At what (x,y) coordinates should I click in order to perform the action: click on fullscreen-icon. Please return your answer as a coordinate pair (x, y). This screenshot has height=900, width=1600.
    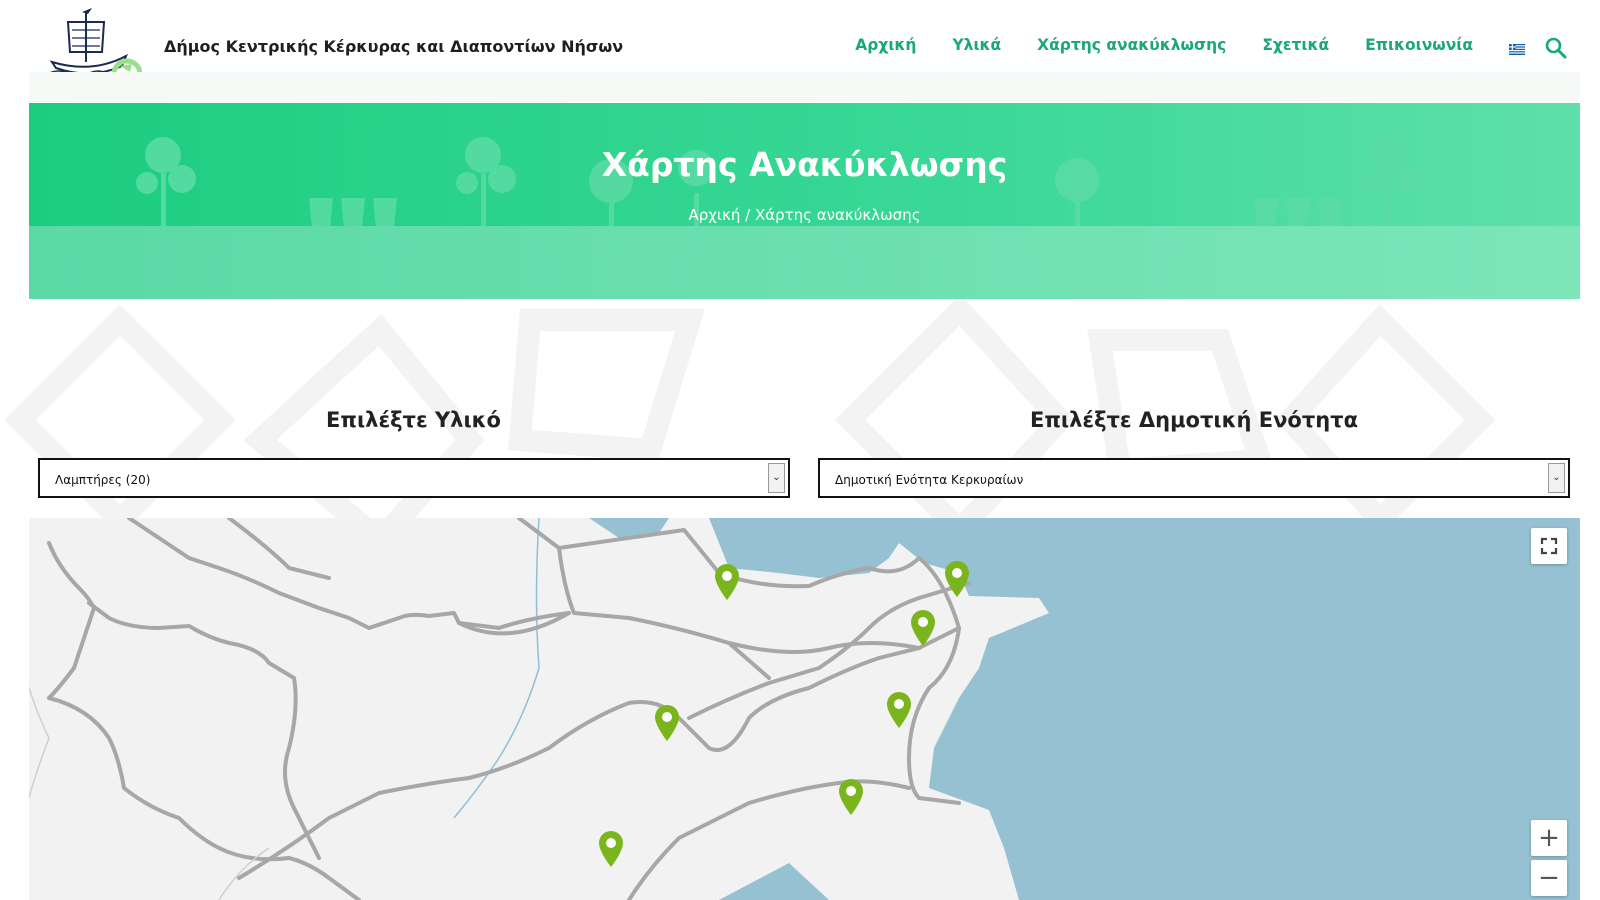
    Looking at the image, I should click on (1549, 546).